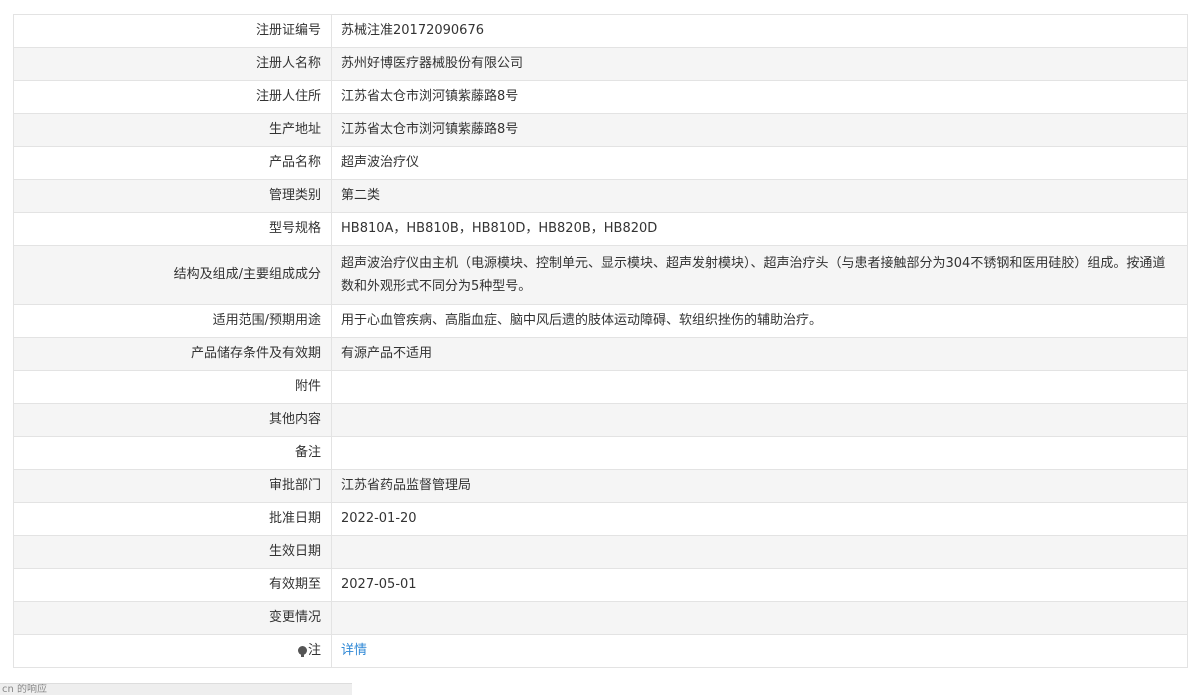 The width and height of the screenshot is (1200, 695). What do you see at coordinates (759, 519) in the screenshot?
I see `row-value: 2022-01-20` at bounding box center [759, 519].